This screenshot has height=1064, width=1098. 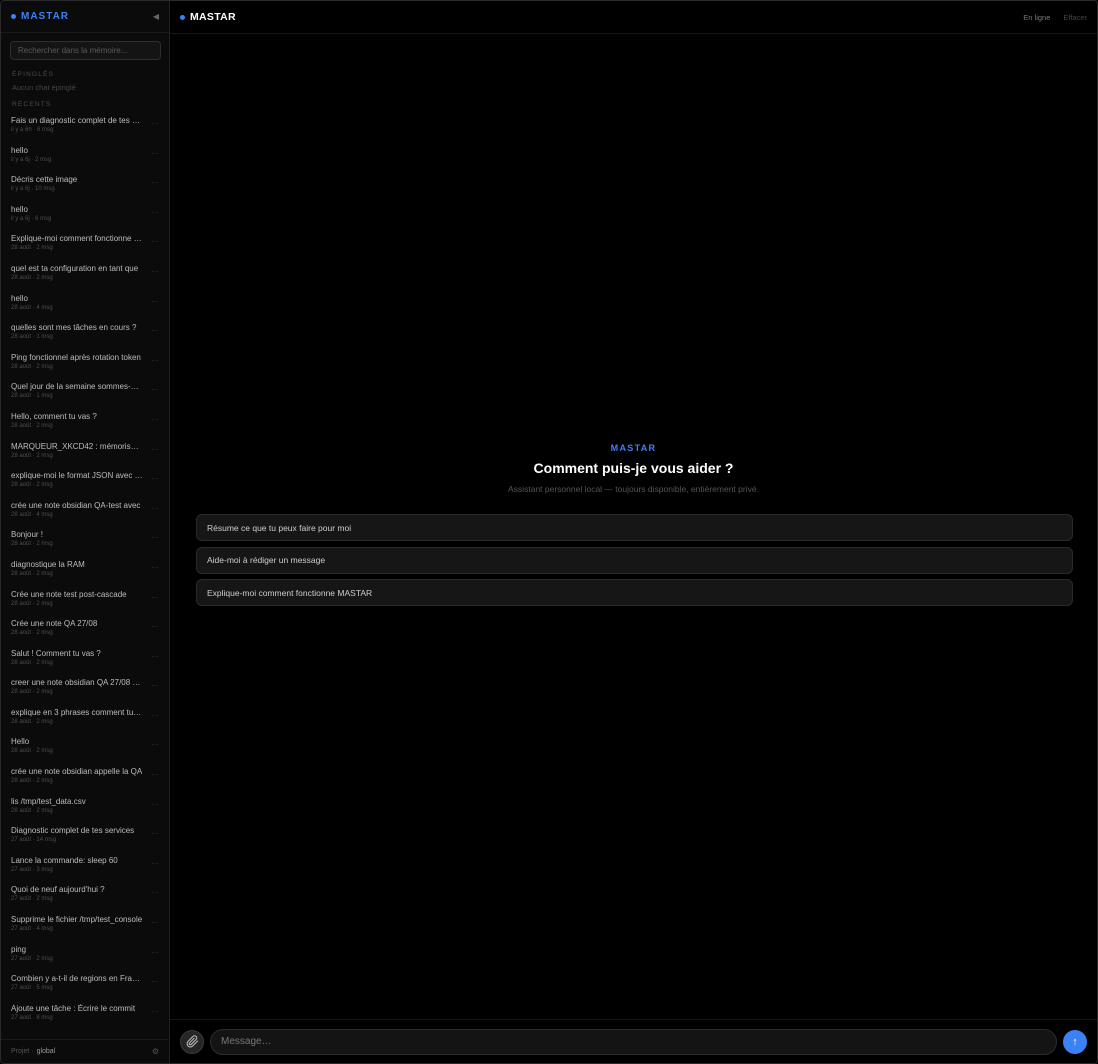 What do you see at coordinates (32, 988) in the screenshot?
I see `chat-meta: 27 août · 5 msg` at bounding box center [32, 988].